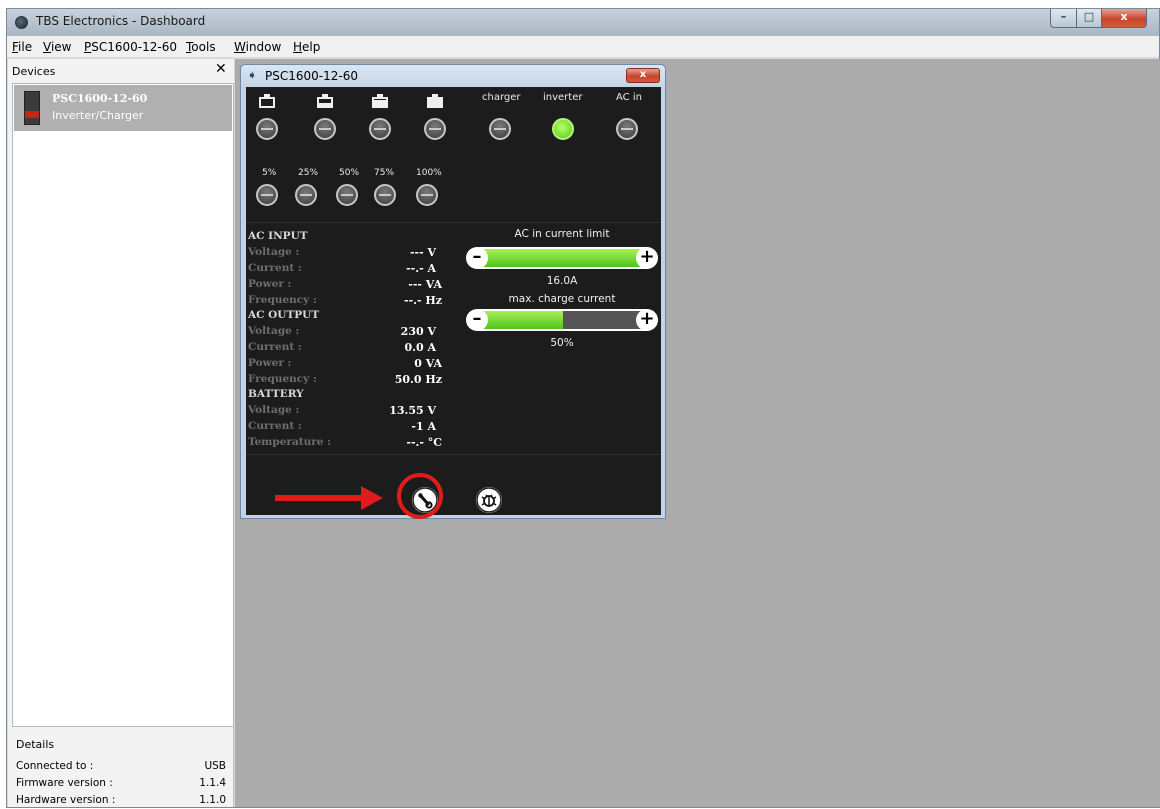  What do you see at coordinates (425, 284) in the screenshot?
I see `ac-input-power-value: --- VA` at bounding box center [425, 284].